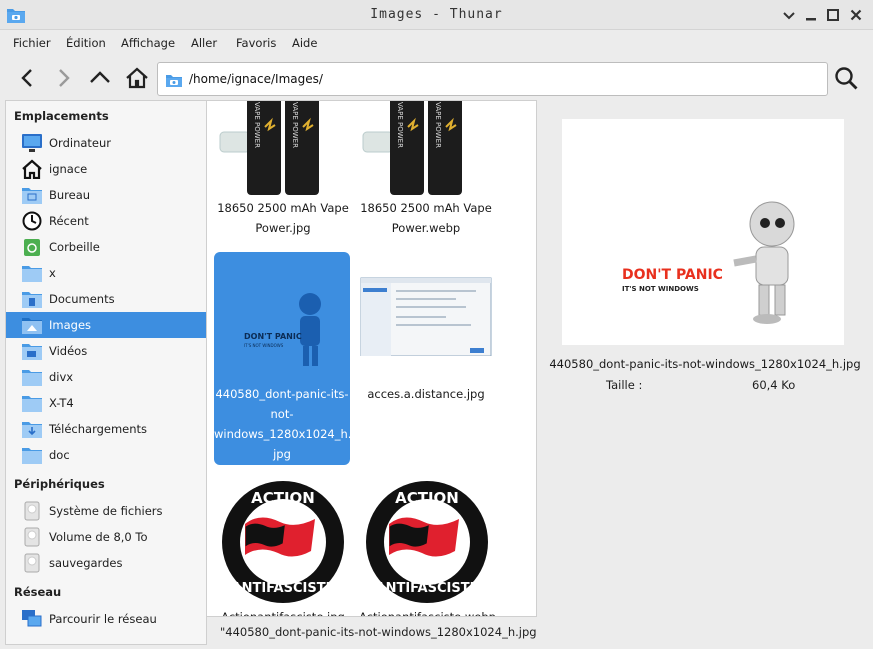  What do you see at coordinates (106, 247) in the screenshot?
I see `sidebar-item-trash: Corbeille` at bounding box center [106, 247].